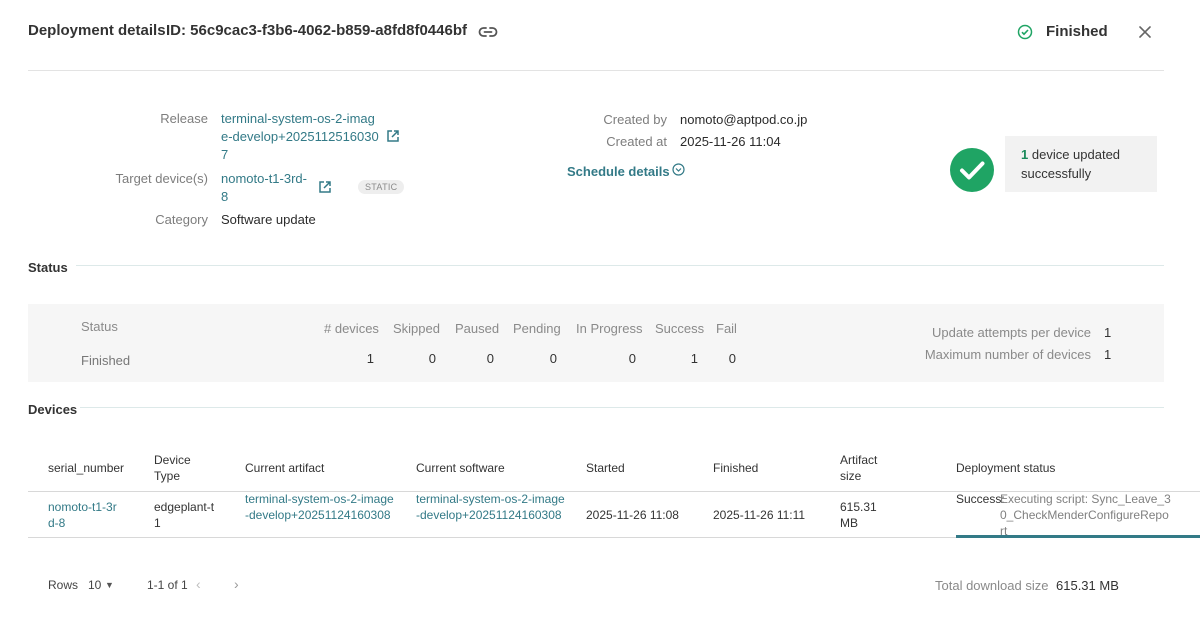 The height and width of the screenshot is (620, 1200). Describe the element at coordinates (99, 326) in the screenshot. I see `status-header: Status` at that location.